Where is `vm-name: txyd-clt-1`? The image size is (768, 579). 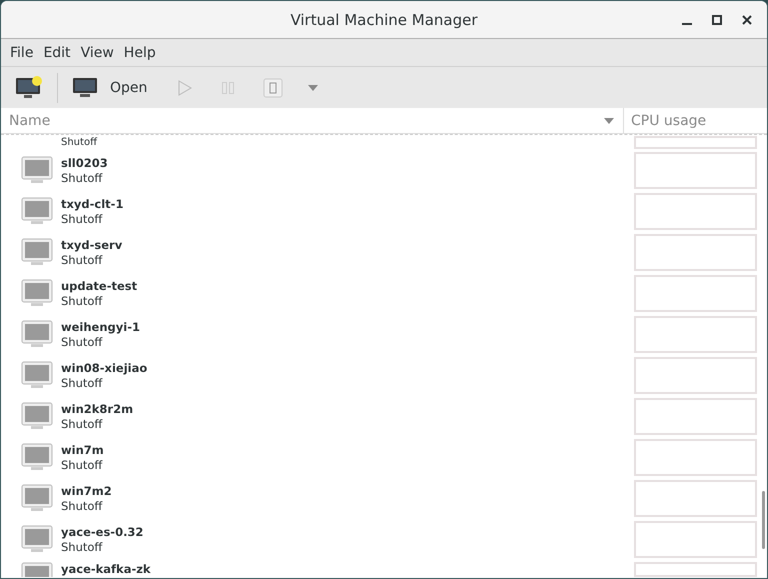 vm-name: txyd-clt-1 is located at coordinates (92, 204).